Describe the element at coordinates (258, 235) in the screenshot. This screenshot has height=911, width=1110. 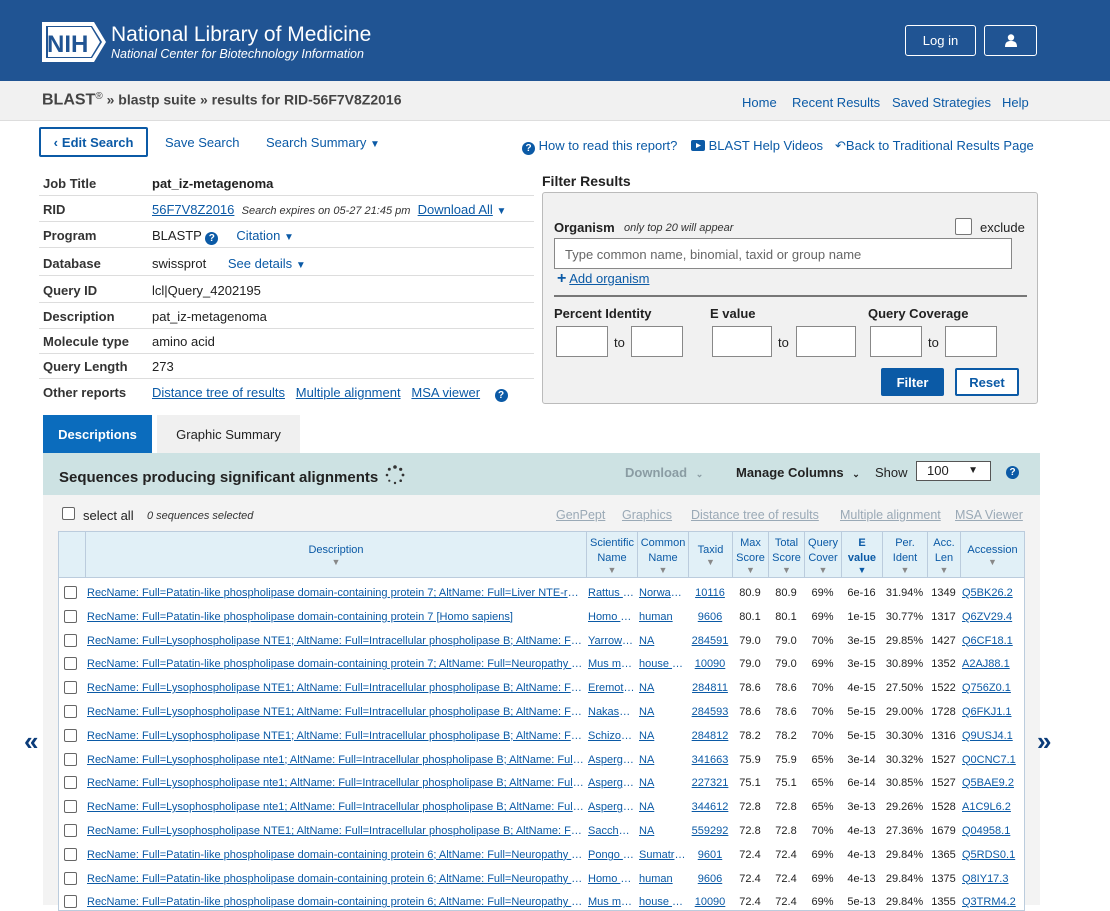
I see `citation-link: Citation` at that location.